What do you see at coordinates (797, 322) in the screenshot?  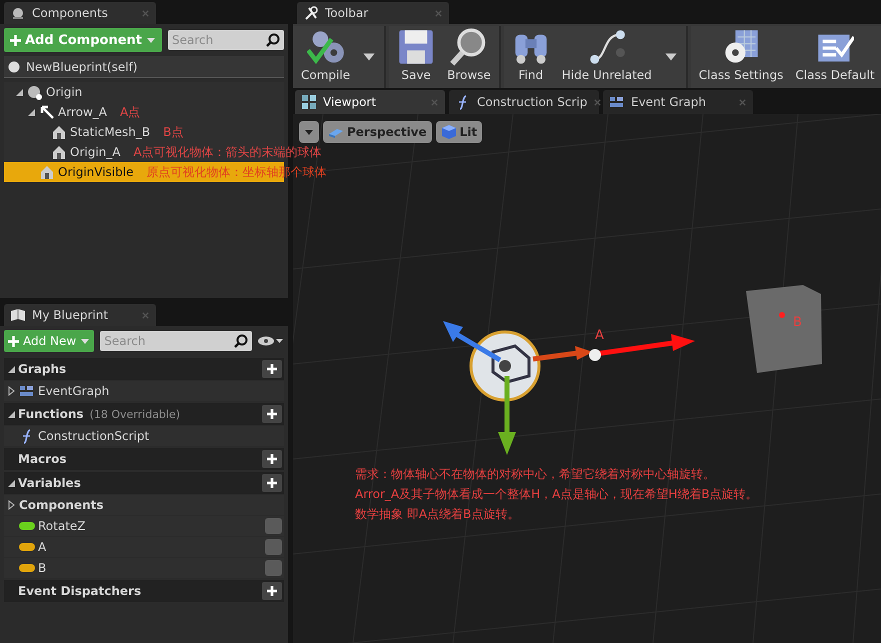 I see `point-label: B` at bounding box center [797, 322].